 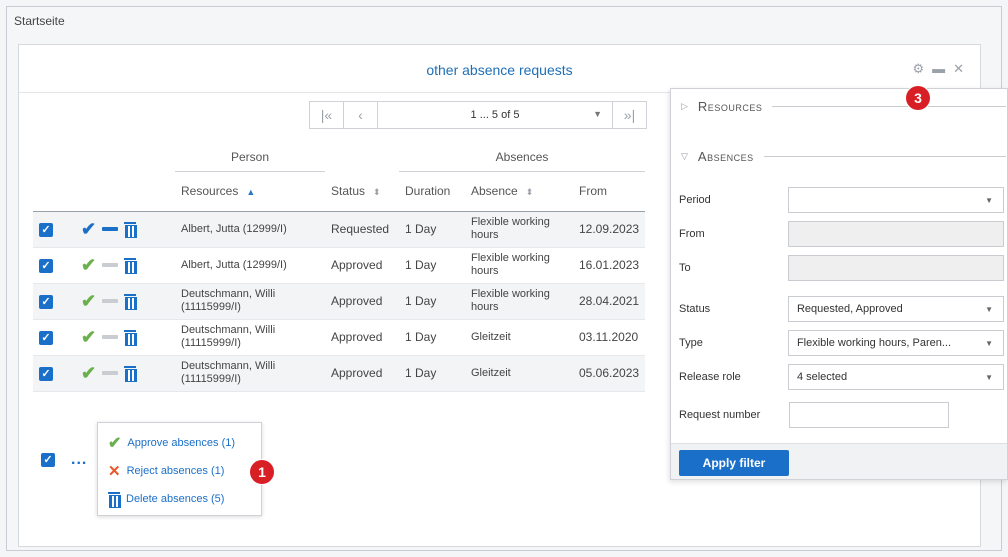 I want to click on filter-release-role: Release role 4 selected ▼, so click(x=841, y=377).